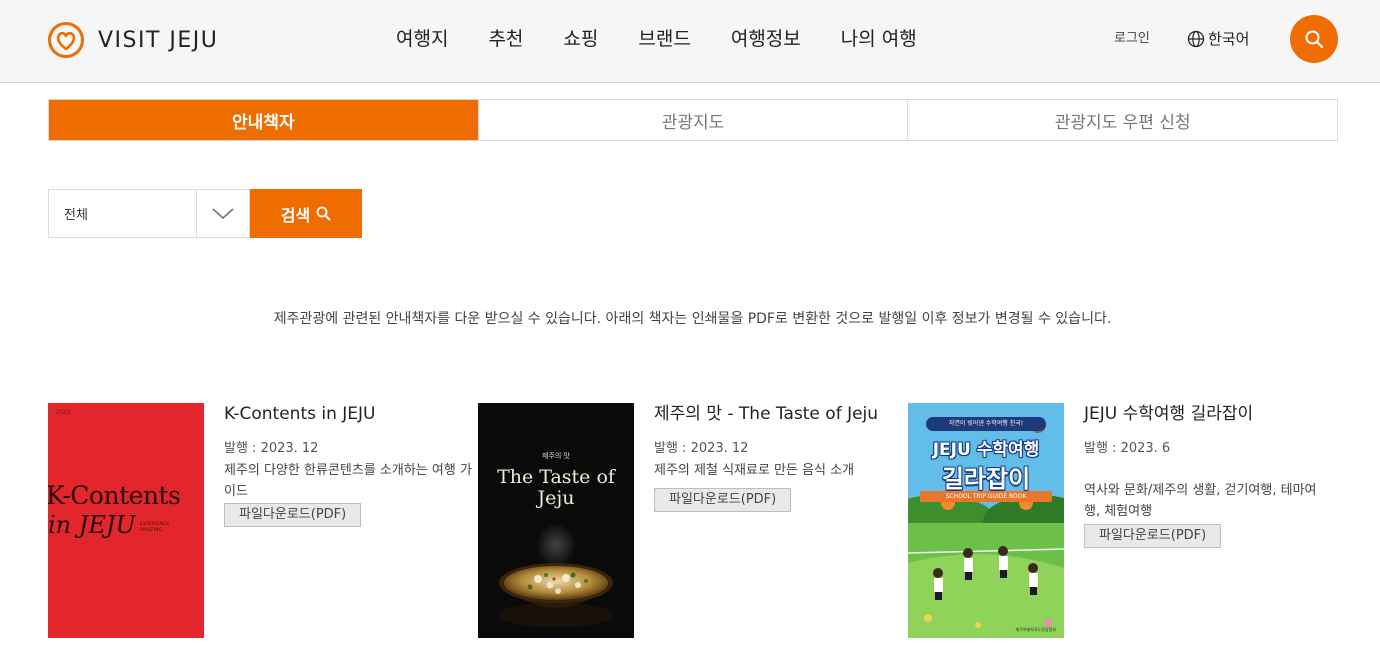 This screenshot has width=1380, height=663. I want to click on main-nav: 여행지 추천 쇼핑 브랜드 여행정보 나의 여행, so click(656, 39).